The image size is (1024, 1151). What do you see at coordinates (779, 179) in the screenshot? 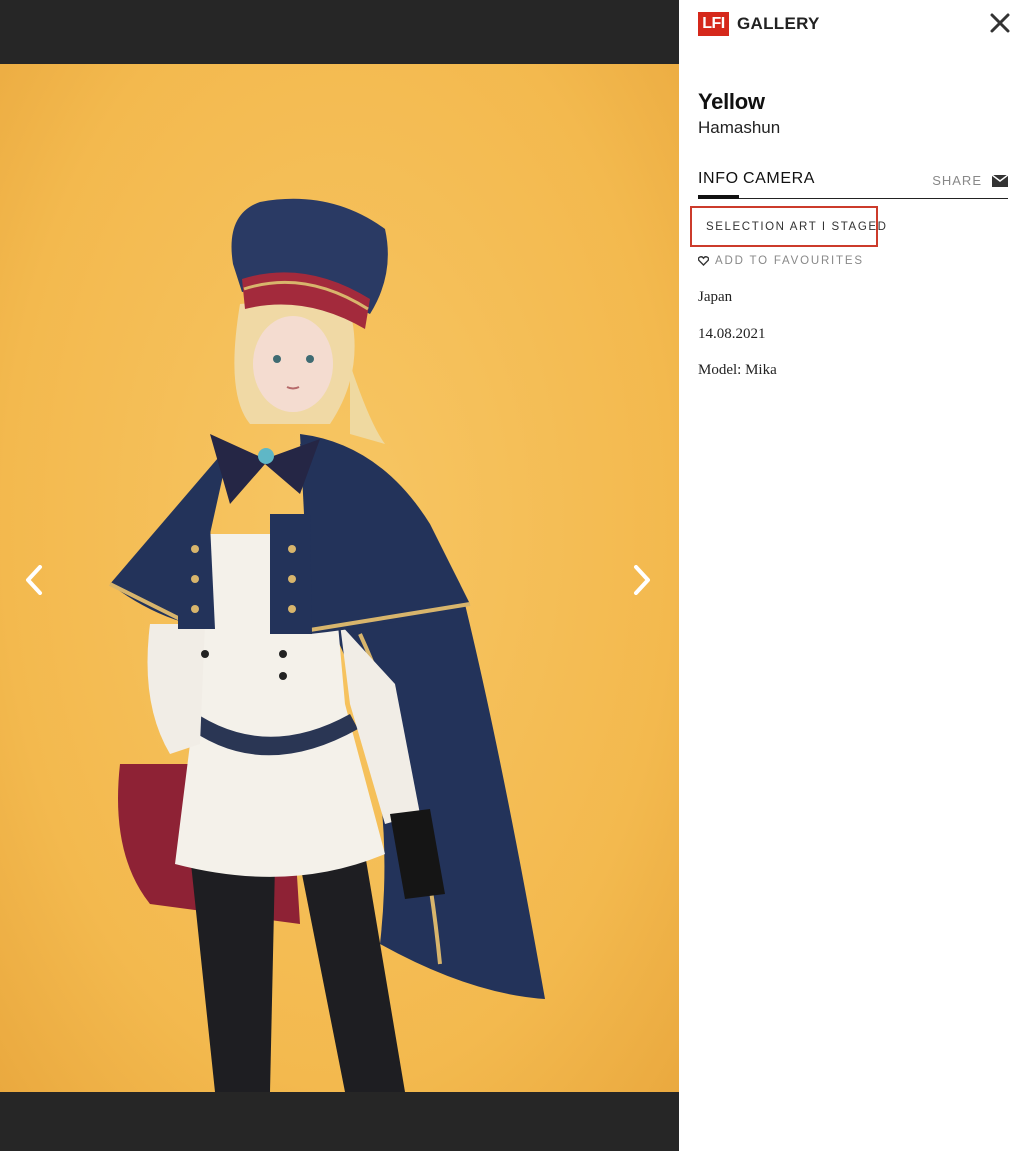
I see `tab-camera: CAMERA` at bounding box center [779, 179].